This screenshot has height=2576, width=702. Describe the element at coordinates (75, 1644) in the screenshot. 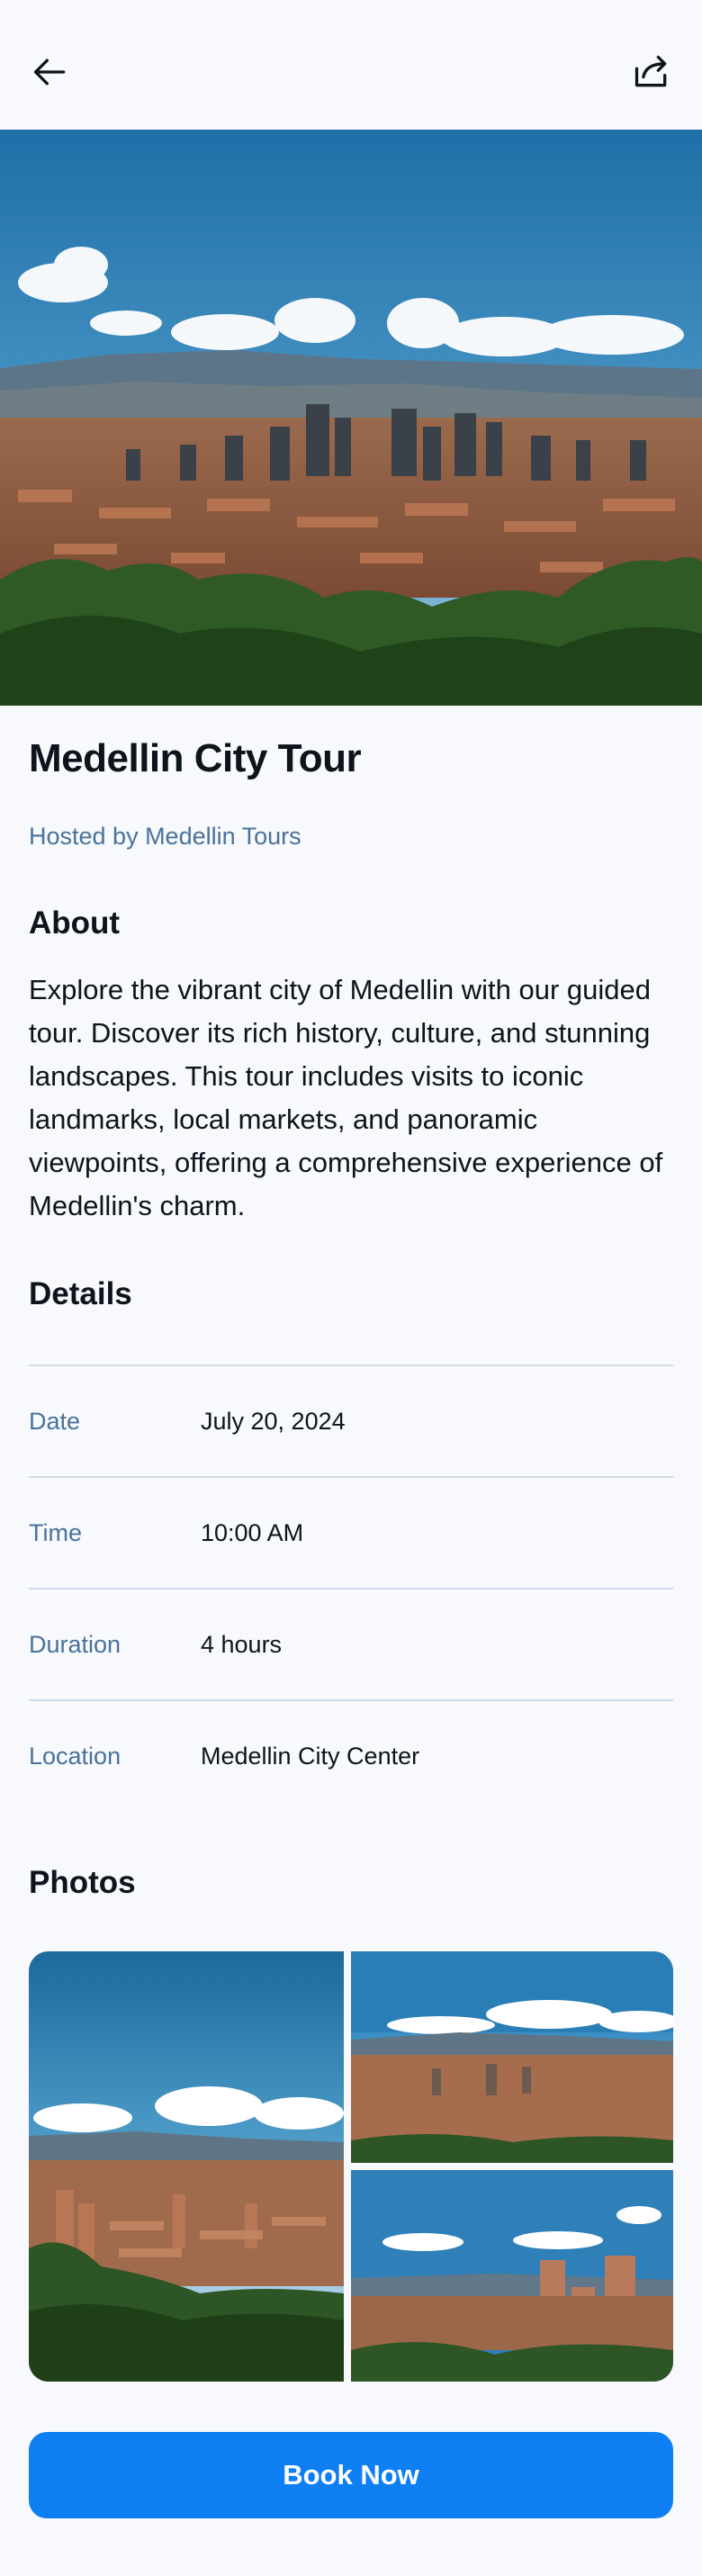

I see `detail-label: Duration` at that location.